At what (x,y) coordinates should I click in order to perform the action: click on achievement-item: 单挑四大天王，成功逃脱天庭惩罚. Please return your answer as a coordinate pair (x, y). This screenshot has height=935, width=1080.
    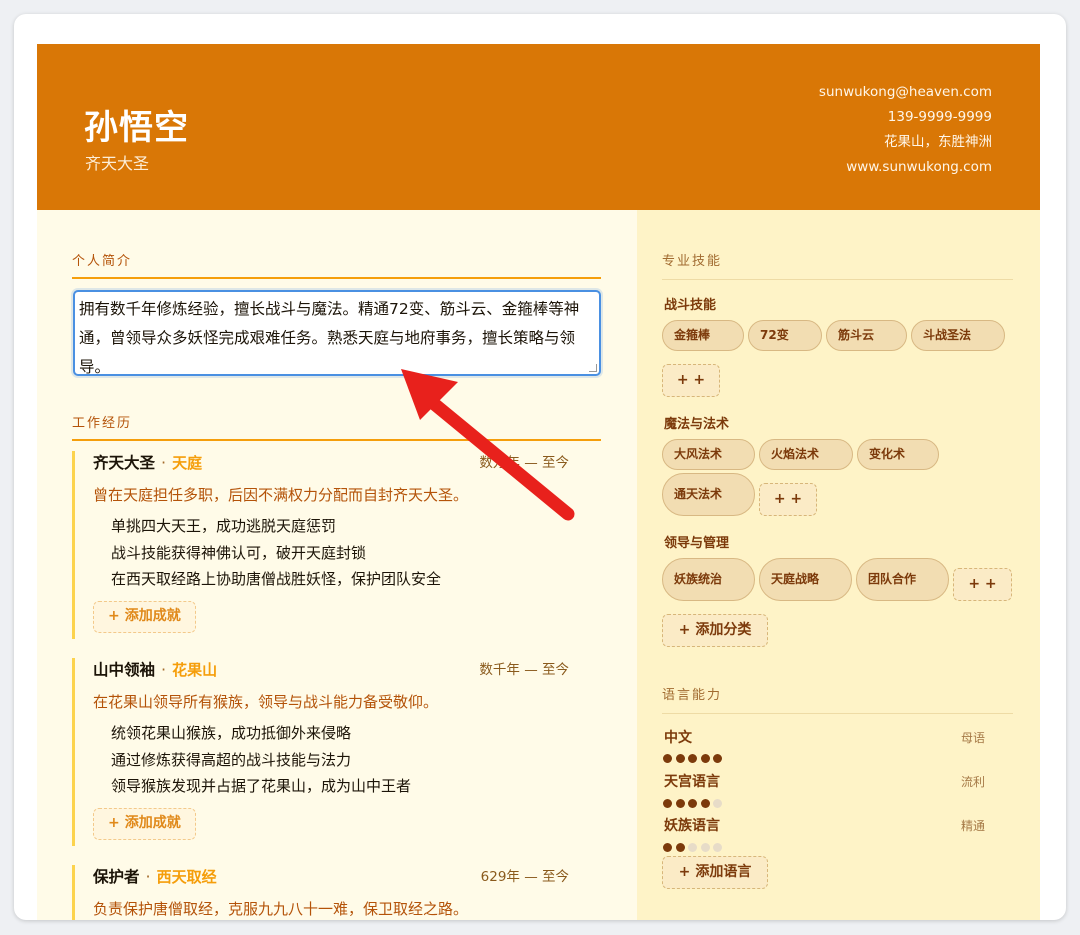
    Looking at the image, I should click on (356, 526).